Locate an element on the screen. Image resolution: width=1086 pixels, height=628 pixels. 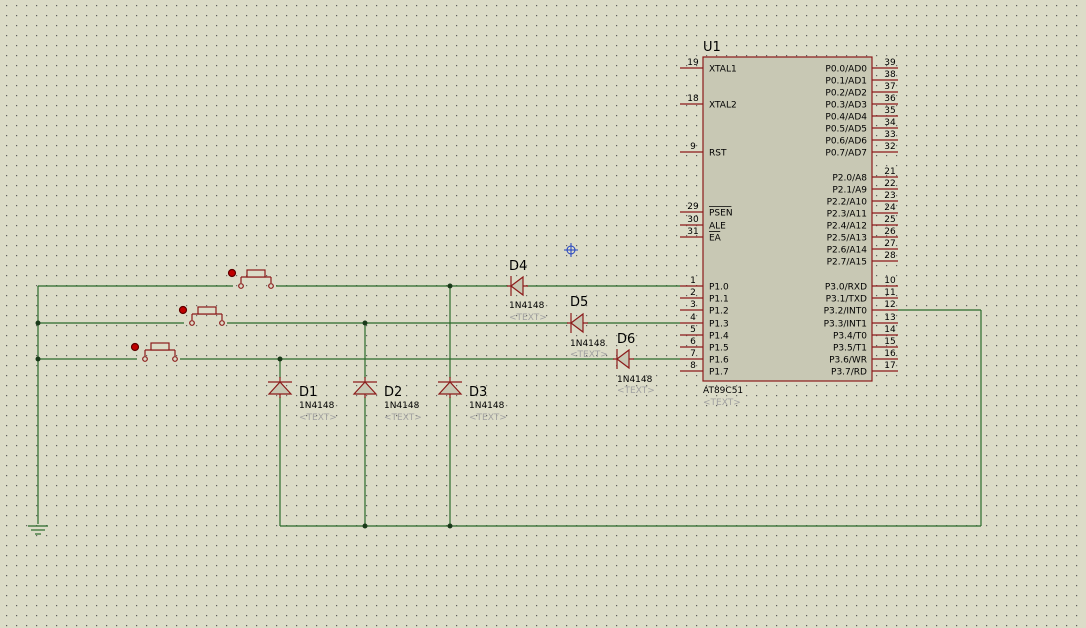
pin-number: 3 is located at coordinates (693, 305).